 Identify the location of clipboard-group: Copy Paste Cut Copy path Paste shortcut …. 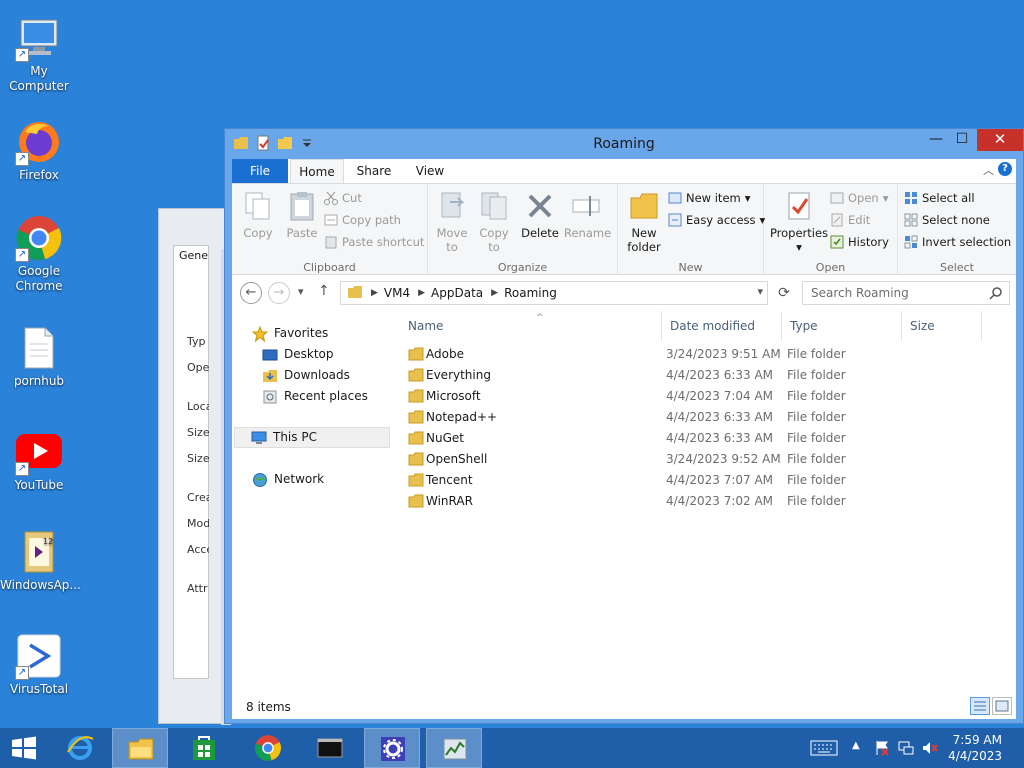
(330, 230).